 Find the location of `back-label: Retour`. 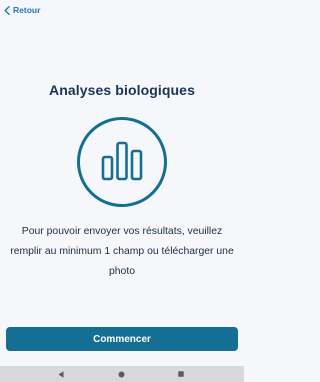

back-label: Retour is located at coordinates (27, 10).